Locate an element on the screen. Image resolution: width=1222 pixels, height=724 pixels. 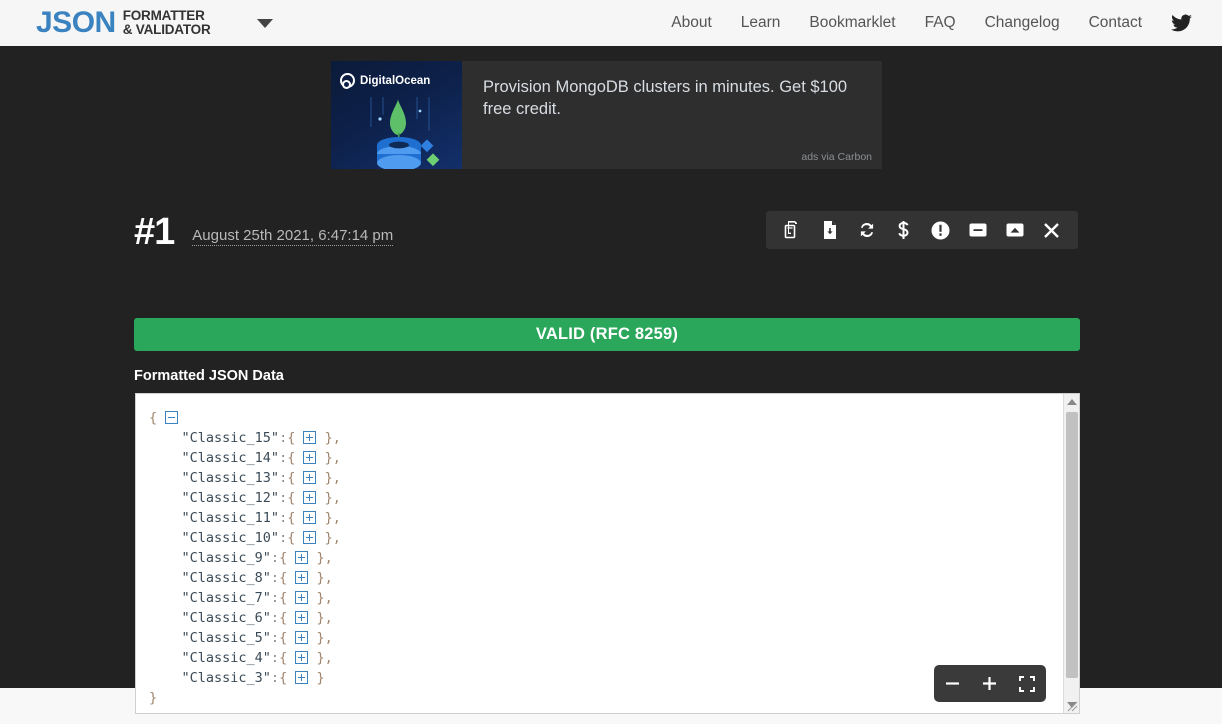
nav-link-learn: Learn is located at coordinates (761, 23).